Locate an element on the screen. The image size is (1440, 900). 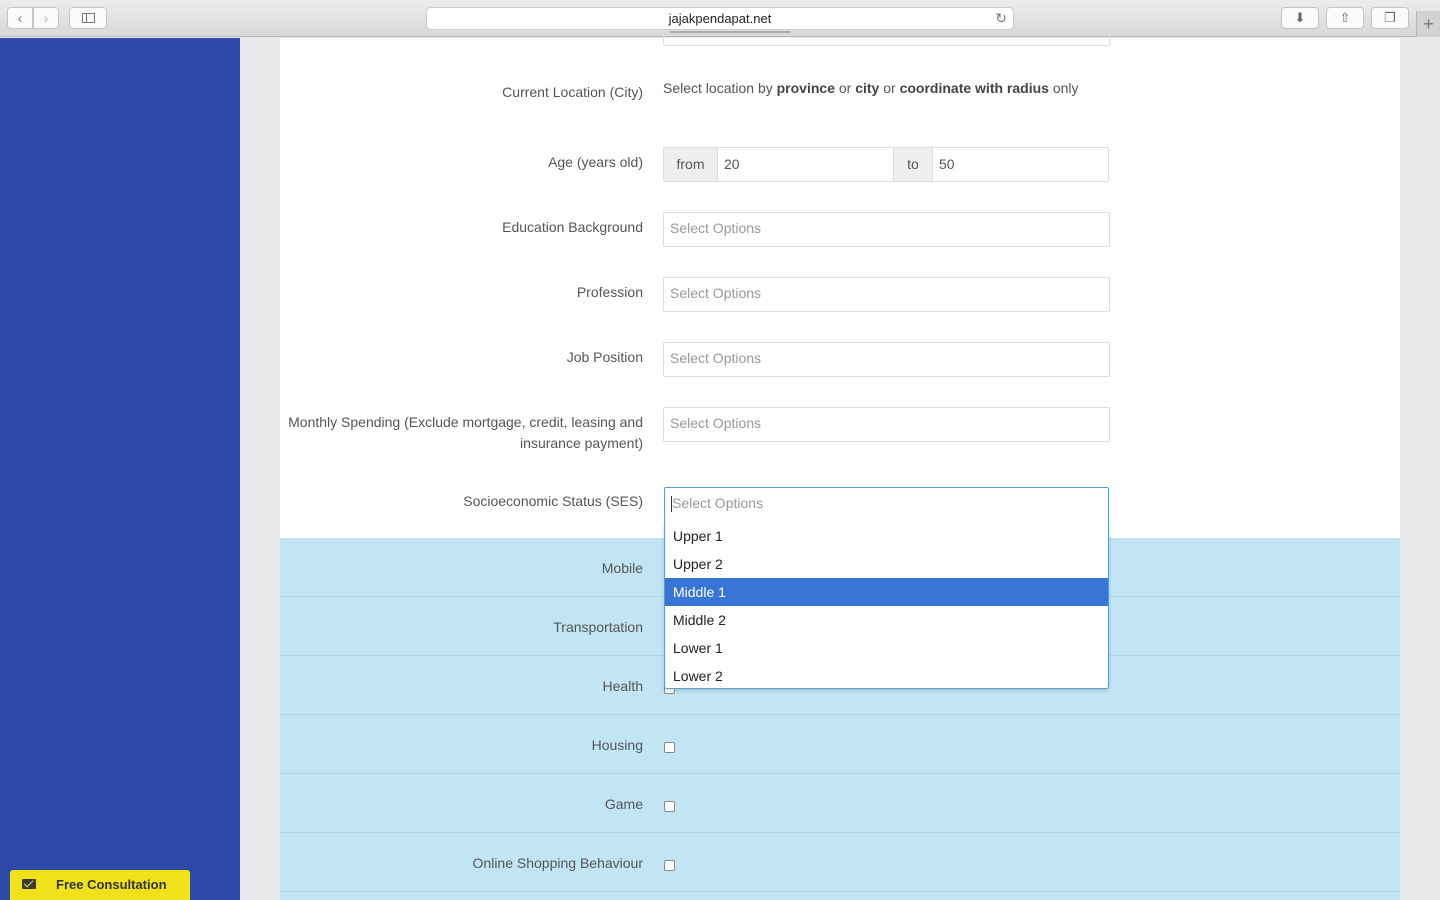
tabs-overview-button: ❐ is located at coordinates (1390, 18).